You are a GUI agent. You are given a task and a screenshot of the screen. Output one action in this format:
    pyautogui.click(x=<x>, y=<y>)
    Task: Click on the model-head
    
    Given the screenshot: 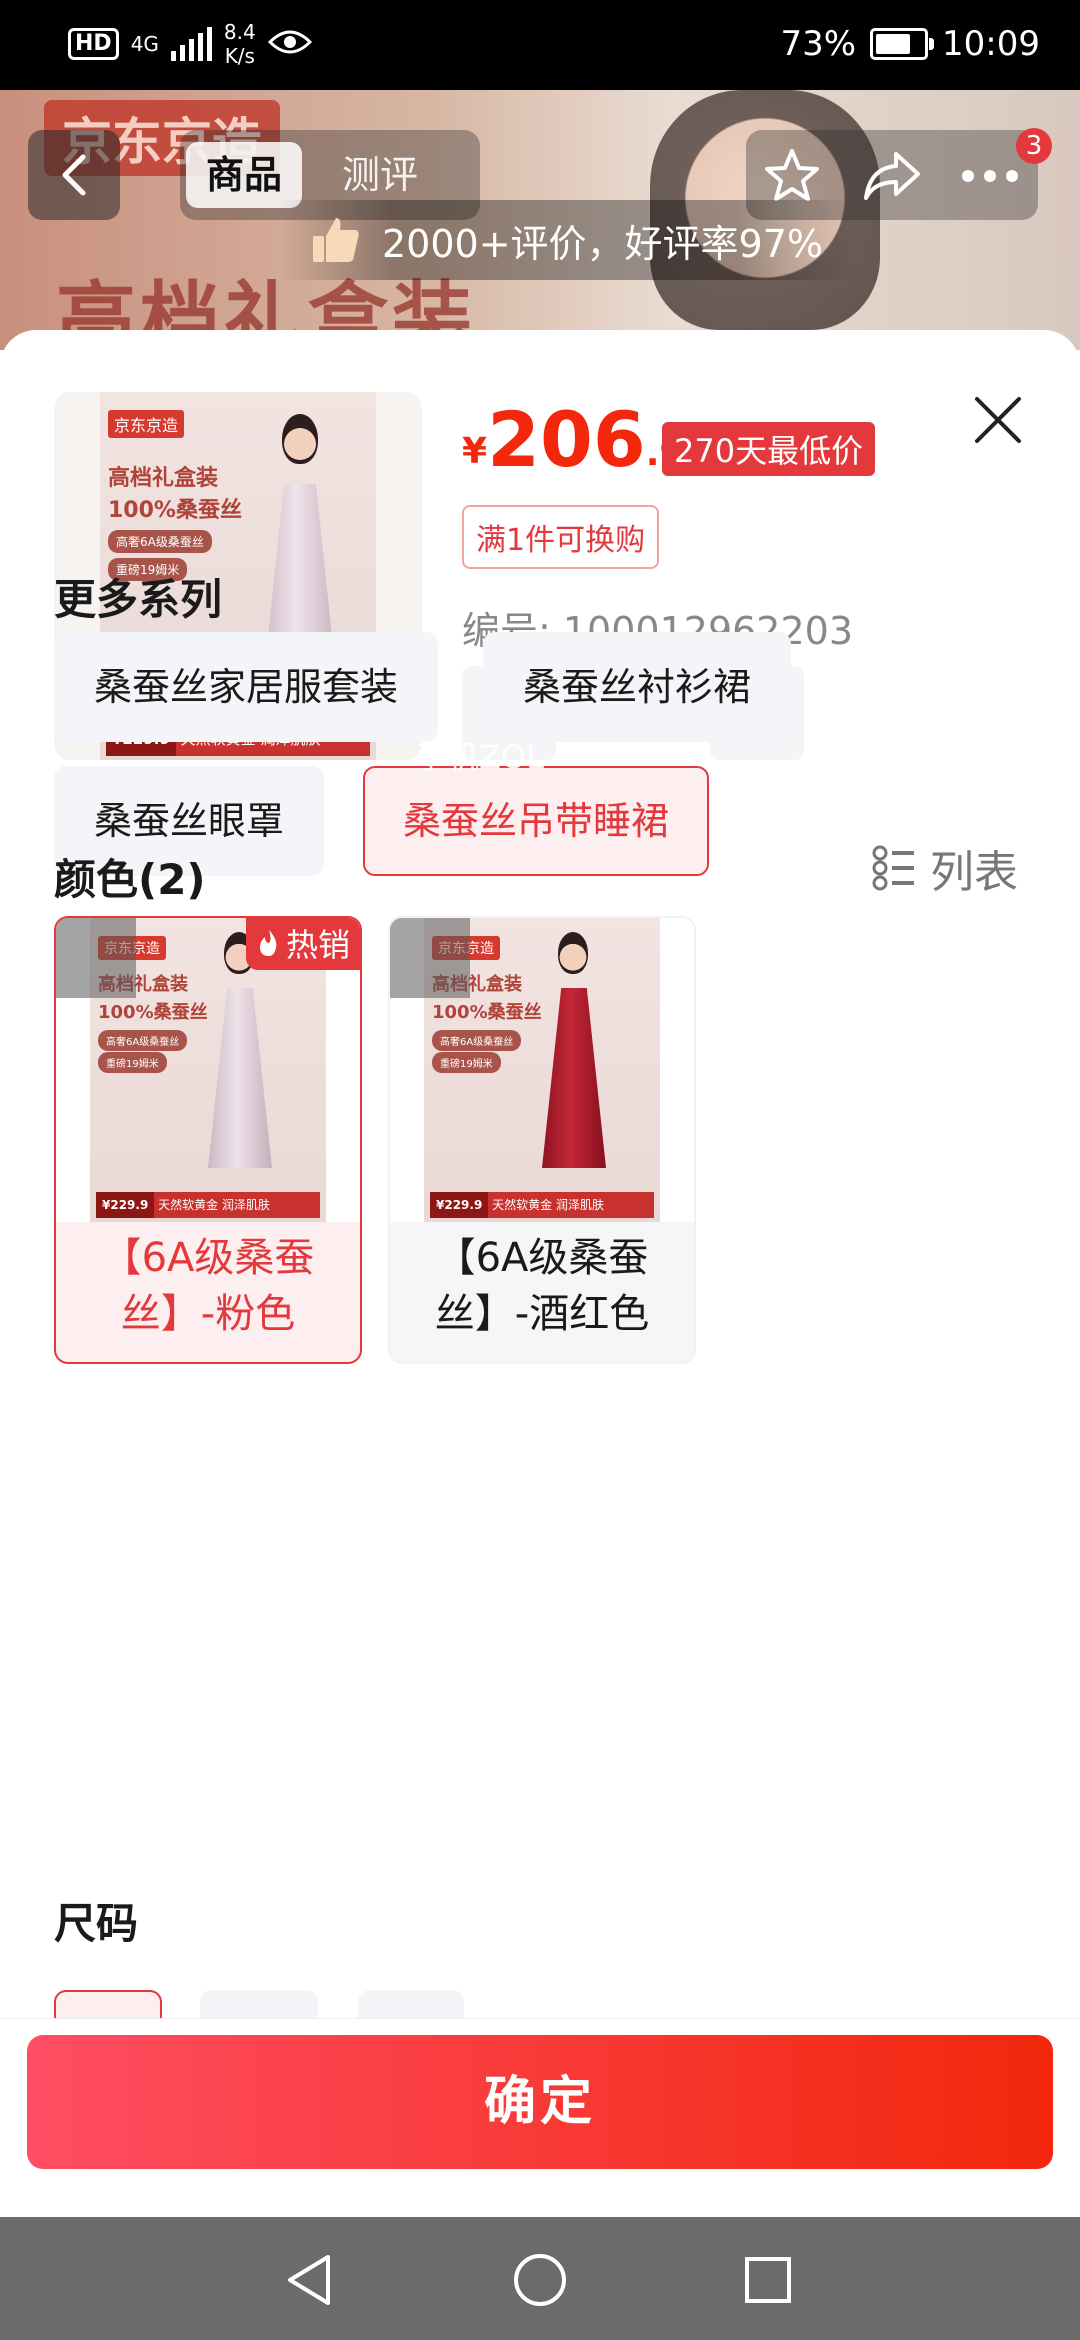 What is the action you would take?
    pyautogui.click(x=300, y=439)
    